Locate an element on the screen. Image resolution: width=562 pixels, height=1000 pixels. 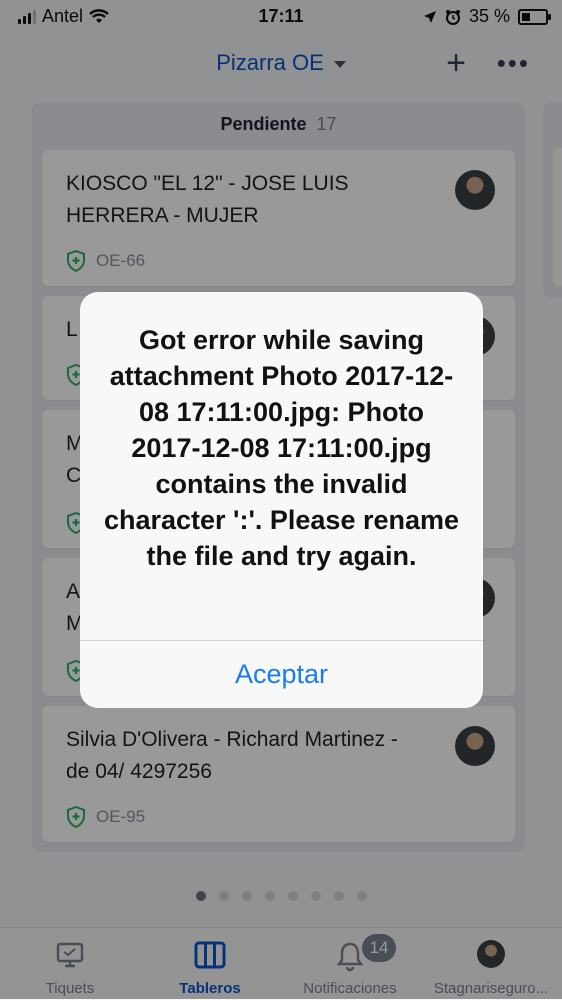
accept-button: Aceptar is located at coordinates (281, 674).